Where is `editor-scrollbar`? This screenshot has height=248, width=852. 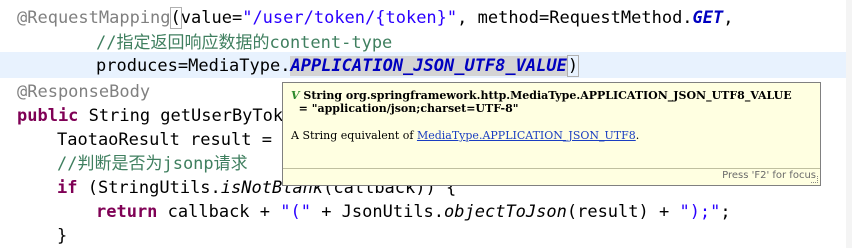
editor-scrollbar is located at coordinates (849, 124).